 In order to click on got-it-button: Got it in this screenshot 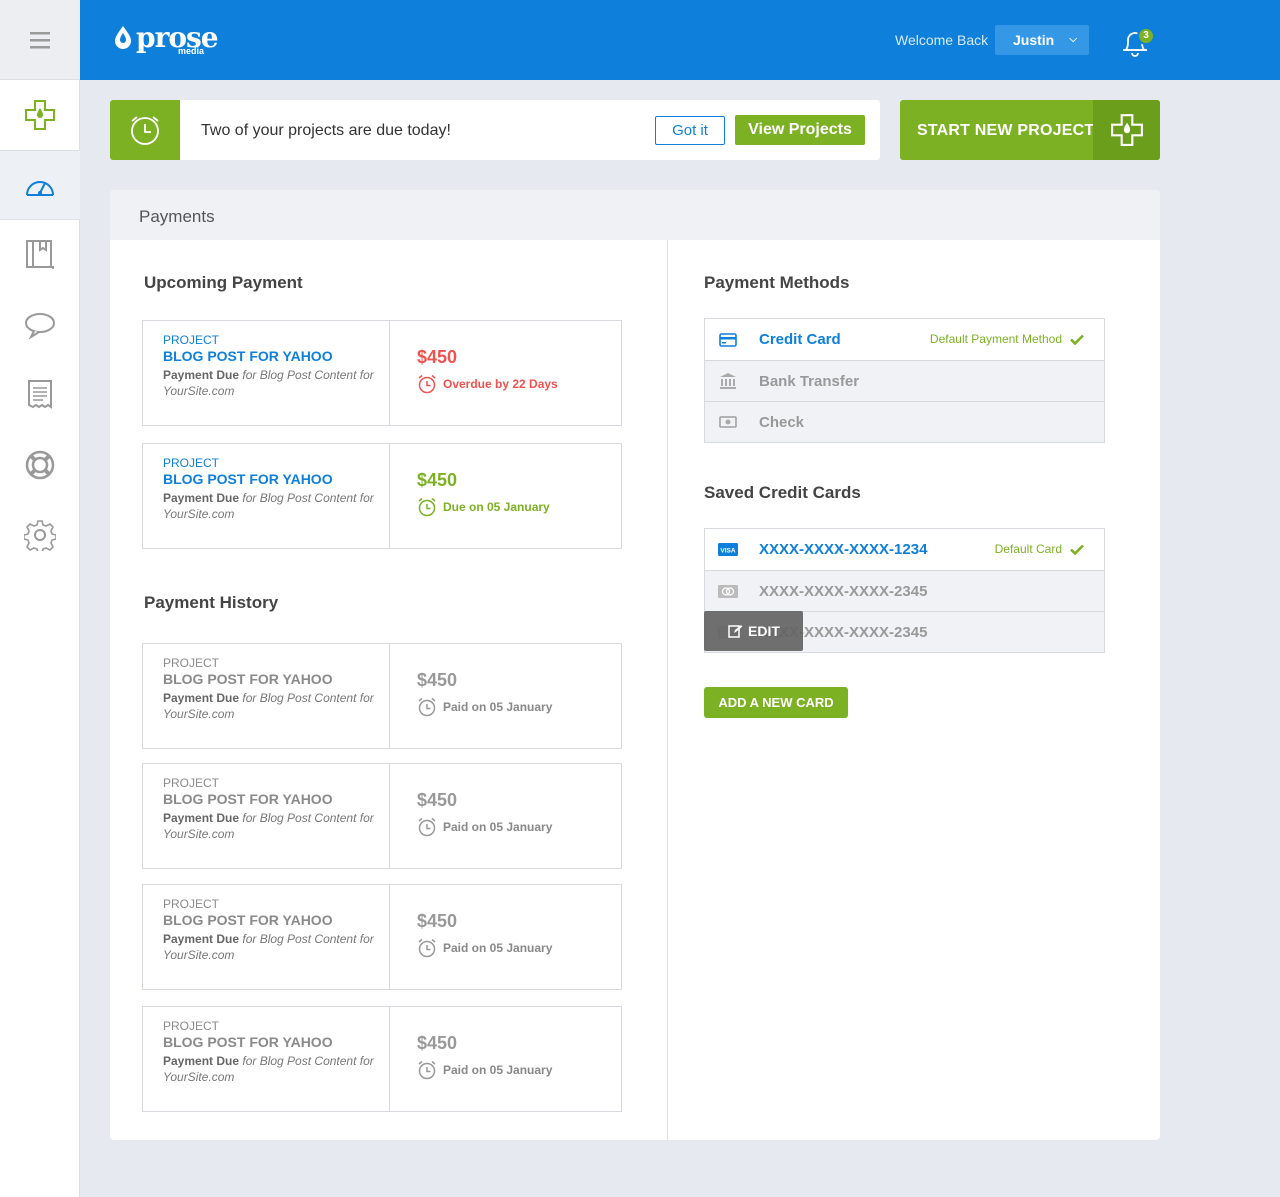, I will do `click(690, 130)`.